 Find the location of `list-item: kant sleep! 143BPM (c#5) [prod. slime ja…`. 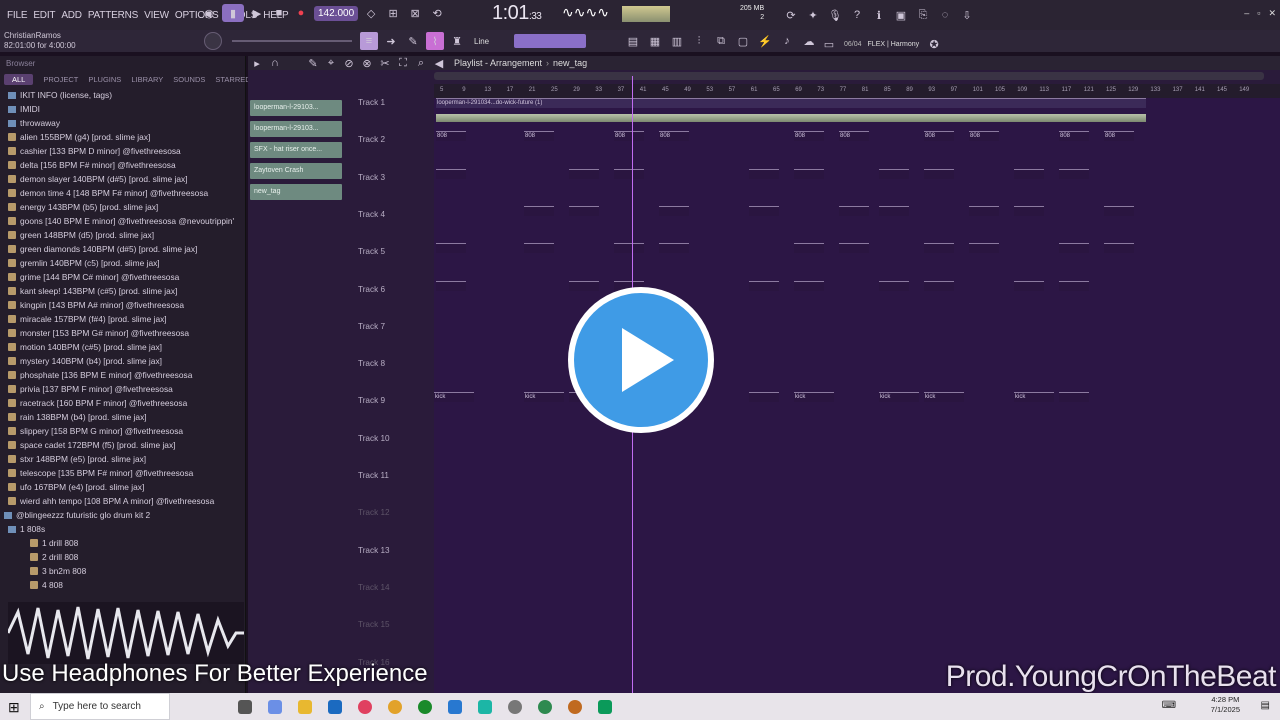

list-item: kant sleep! 143BPM (c#5) [prod. slime ja… is located at coordinates (126, 291).